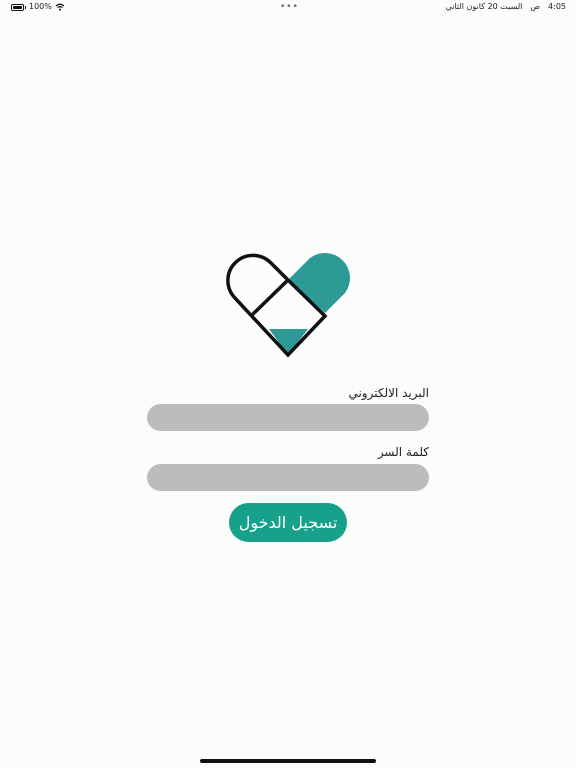  I want to click on status-time: 4:05, so click(557, 6).